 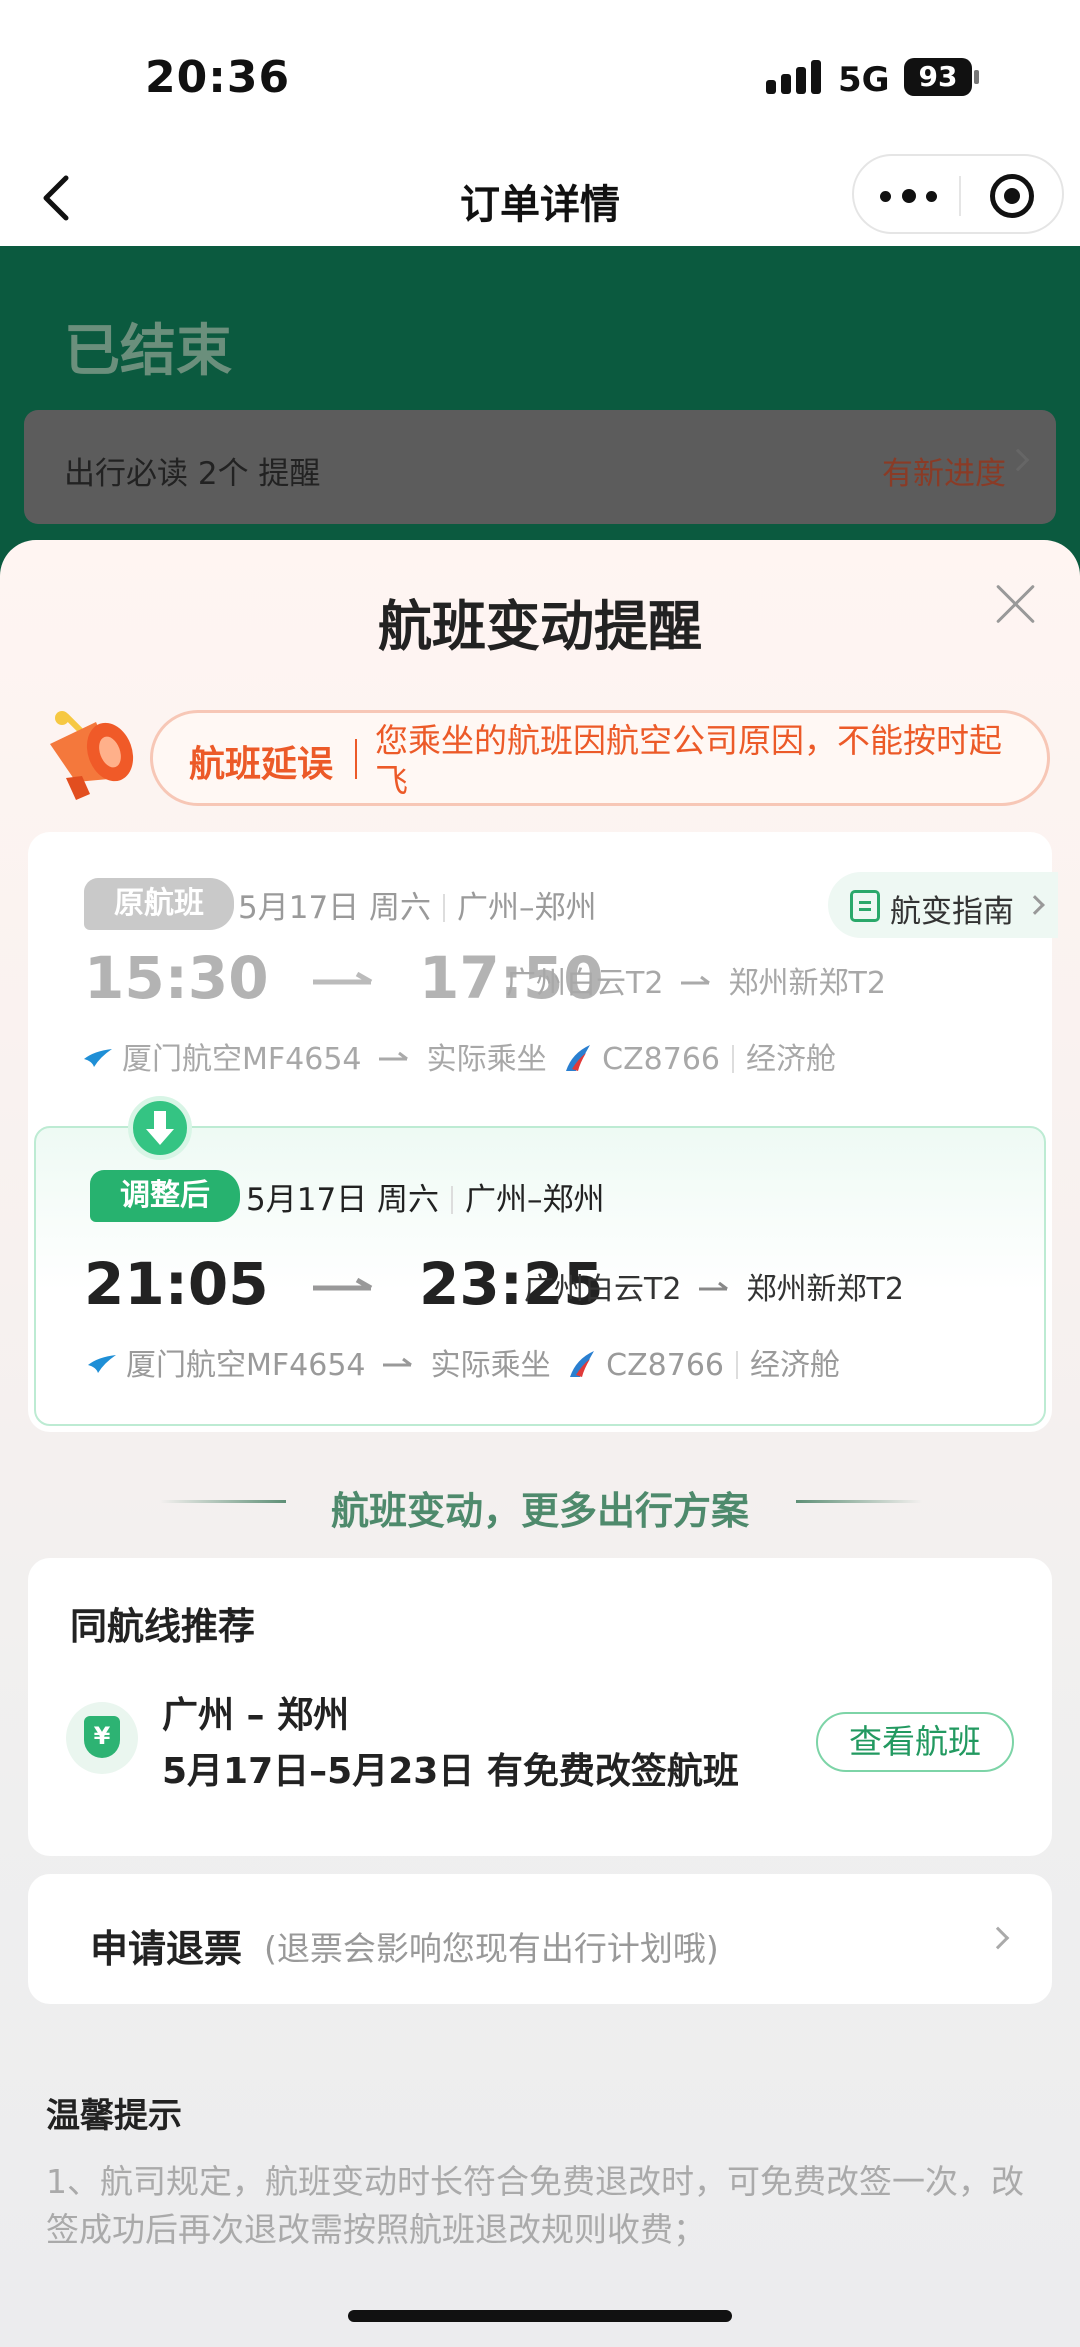 I want to click on delay-tag: 航班延误, so click(x=261, y=764).